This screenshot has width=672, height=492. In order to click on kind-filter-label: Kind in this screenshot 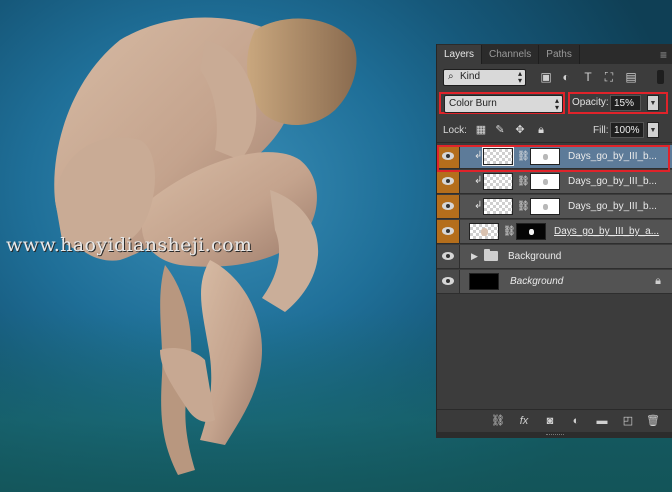, I will do `click(470, 76)`.